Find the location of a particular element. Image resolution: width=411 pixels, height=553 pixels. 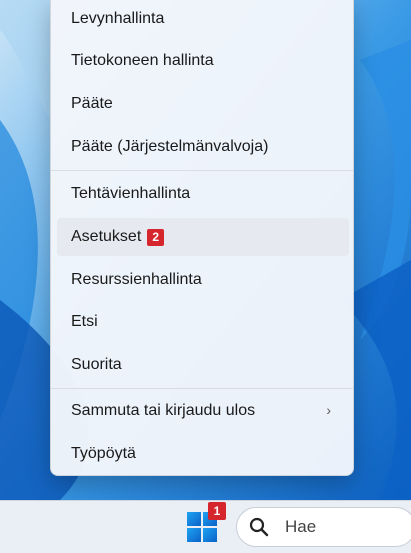

menu-item-terminal: Pääte is located at coordinates (203, 104).